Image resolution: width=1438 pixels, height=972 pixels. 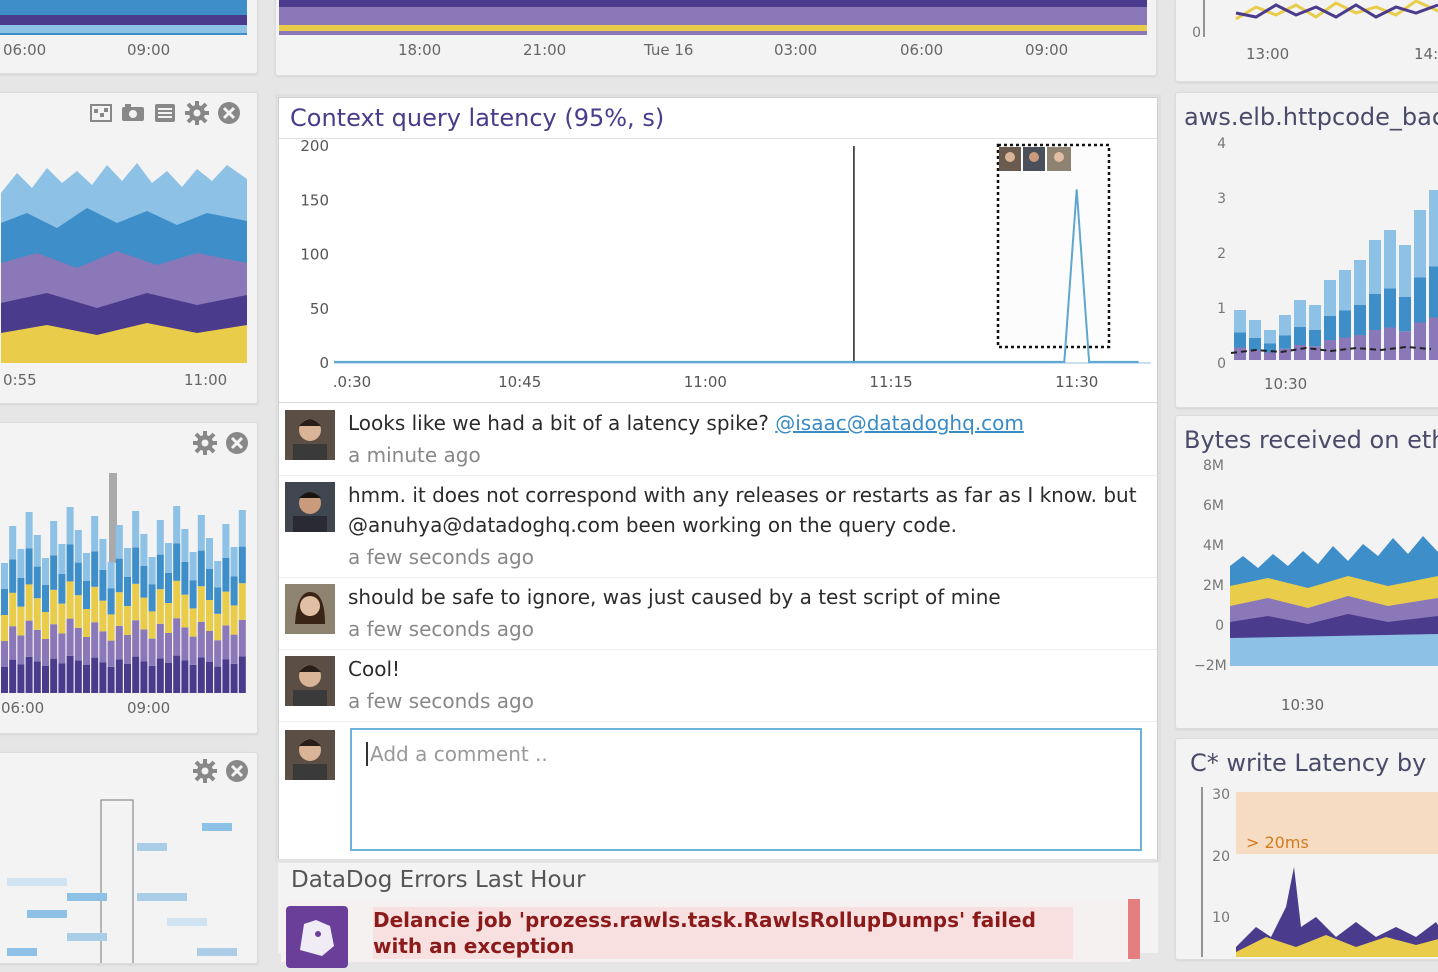 What do you see at coordinates (1320, 18) in the screenshot?
I see `top-right-lines` at bounding box center [1320, 18].